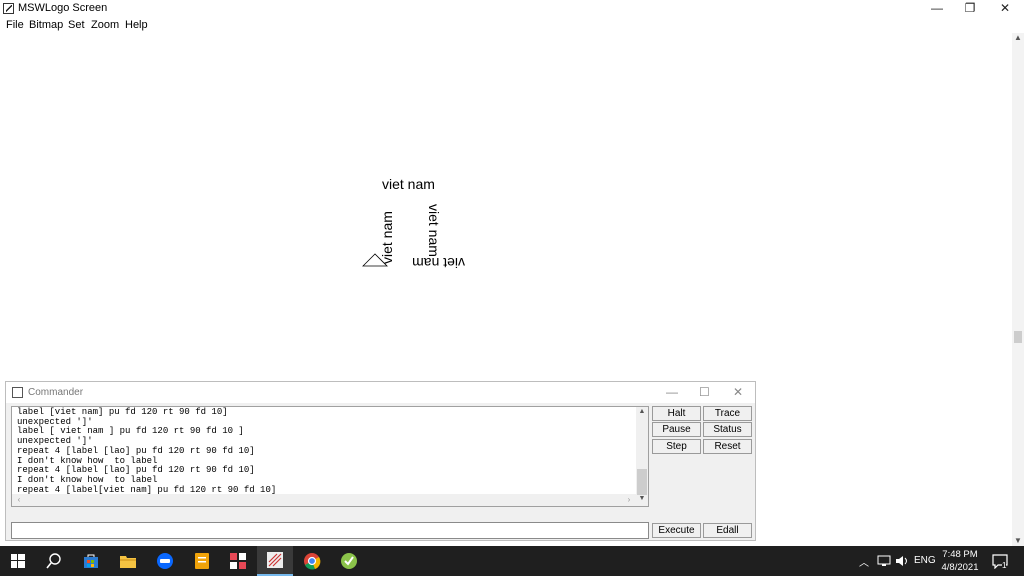 This screenshot has height=576, width=1024. What do you see at coordinates (63, 8) in the screenshot?
I see `window-title: MSWLogo Screen` at bounding box center [63, 8].